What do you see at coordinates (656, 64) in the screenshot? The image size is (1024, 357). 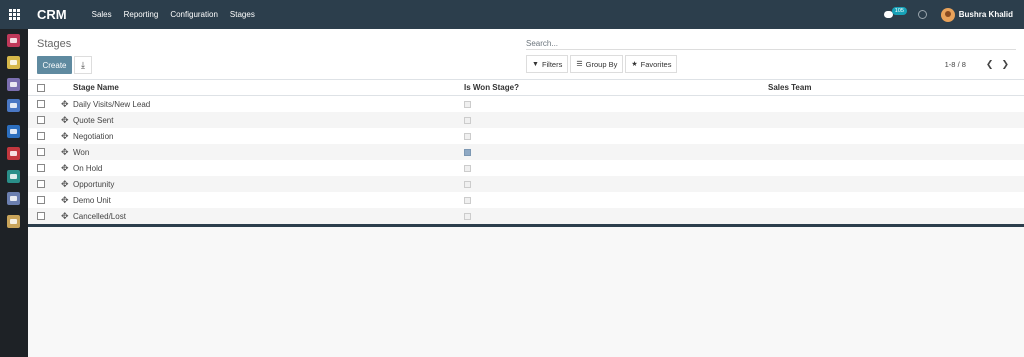 I see `favorites-label: Favorites` at bounding box center [656, 64].